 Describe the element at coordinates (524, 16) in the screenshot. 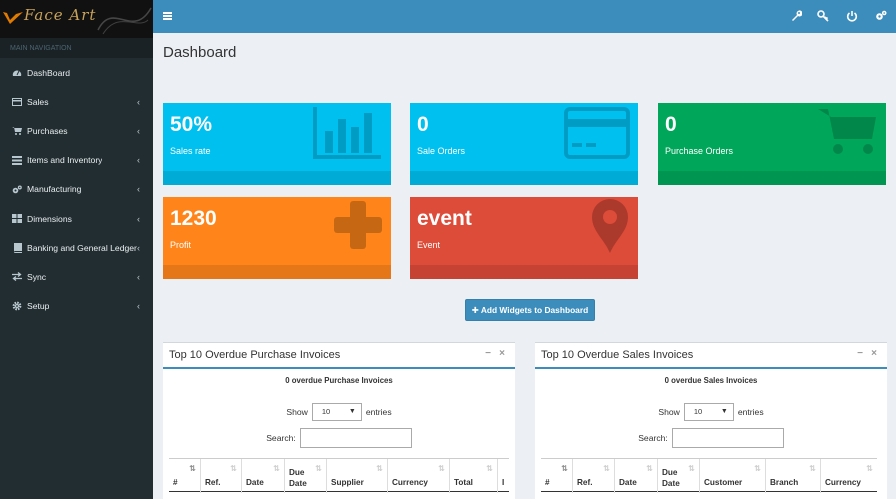

I see `top-navbar` at that location.